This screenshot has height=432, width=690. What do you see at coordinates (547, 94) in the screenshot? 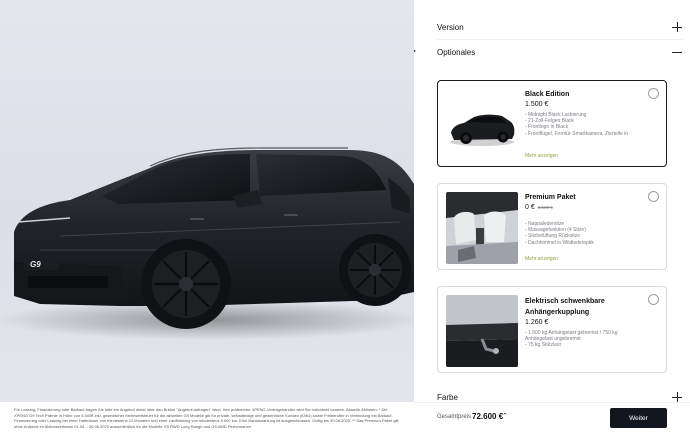
I see `option-title: Black Edition` at bounding box center [547, 94].